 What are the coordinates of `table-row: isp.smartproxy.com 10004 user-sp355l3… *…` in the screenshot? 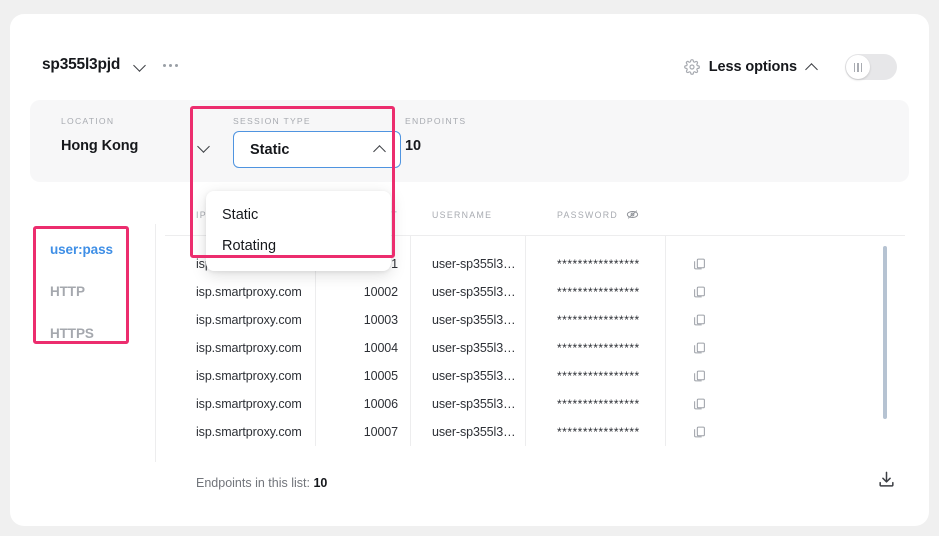 It's located at (535, 348).